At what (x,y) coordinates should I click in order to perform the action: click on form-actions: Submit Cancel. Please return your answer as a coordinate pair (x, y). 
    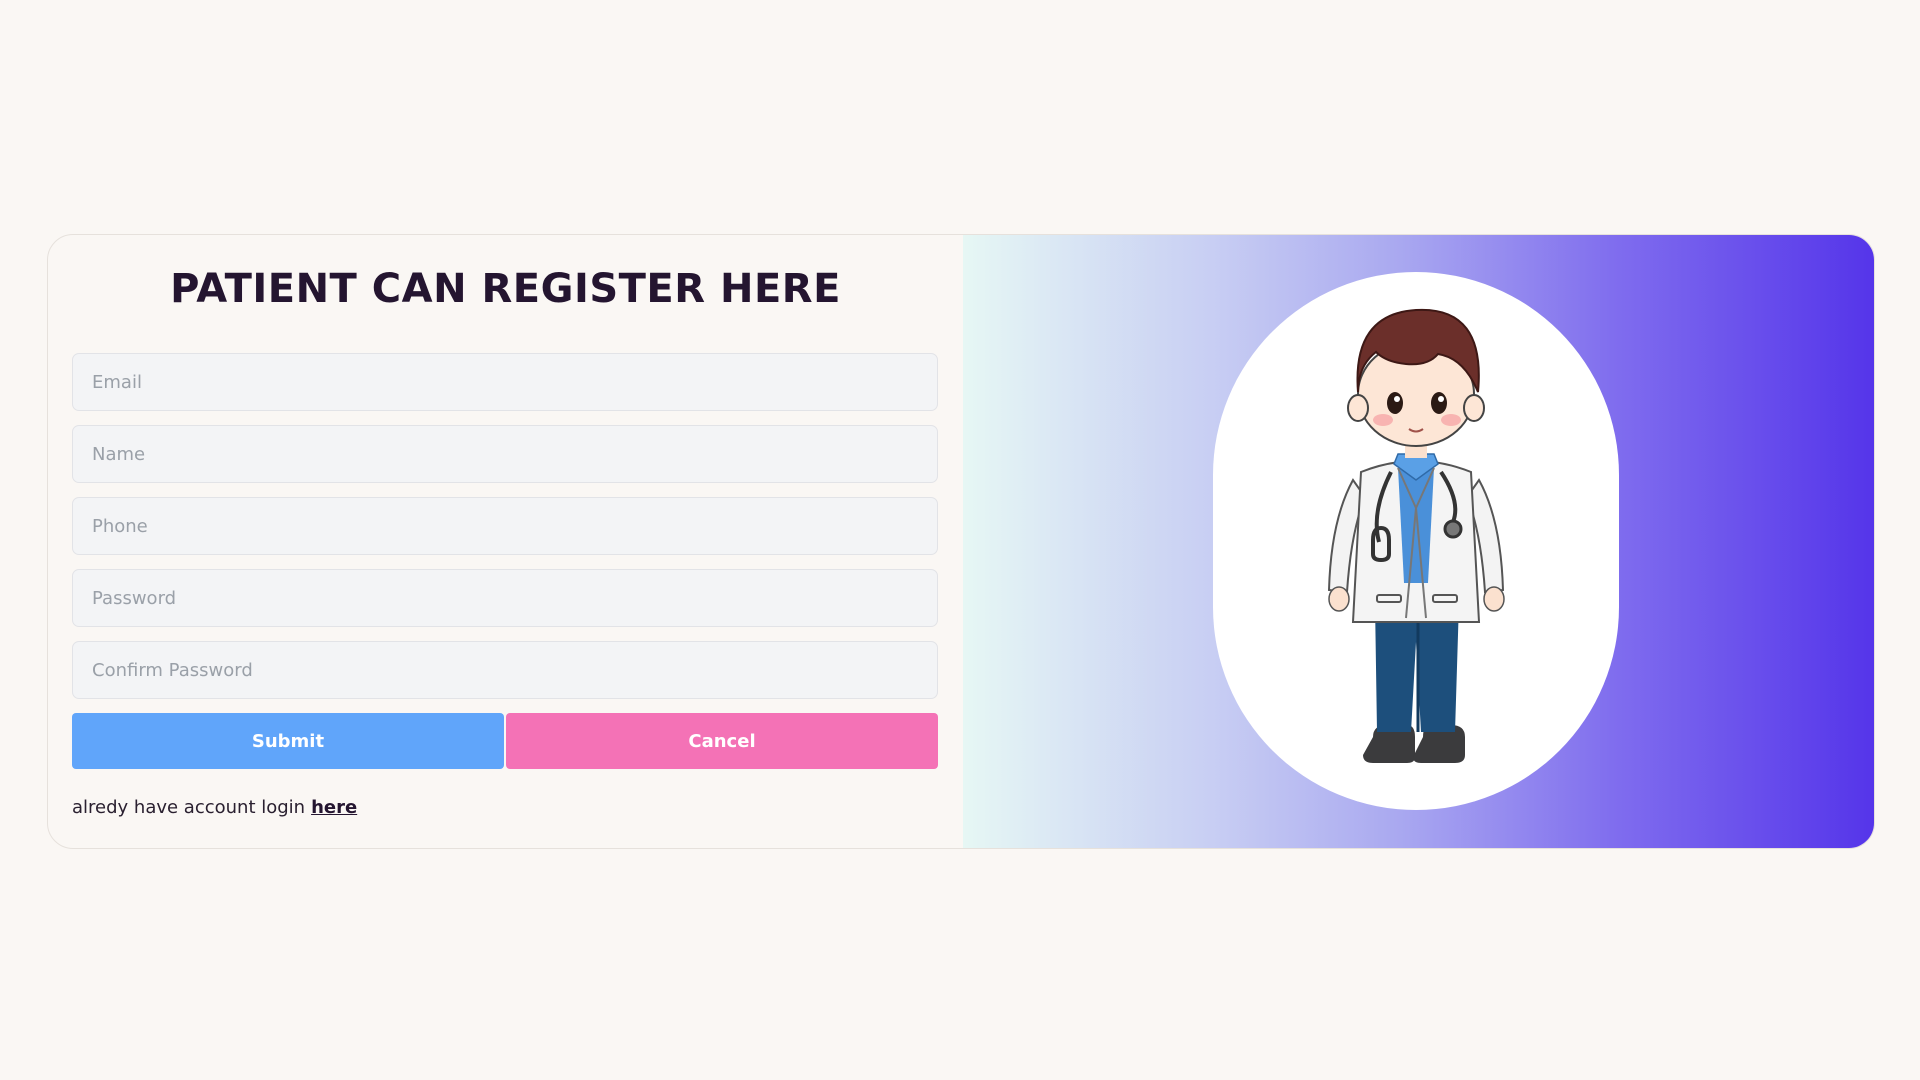
    Looking at the image, I should click on (505, 741).